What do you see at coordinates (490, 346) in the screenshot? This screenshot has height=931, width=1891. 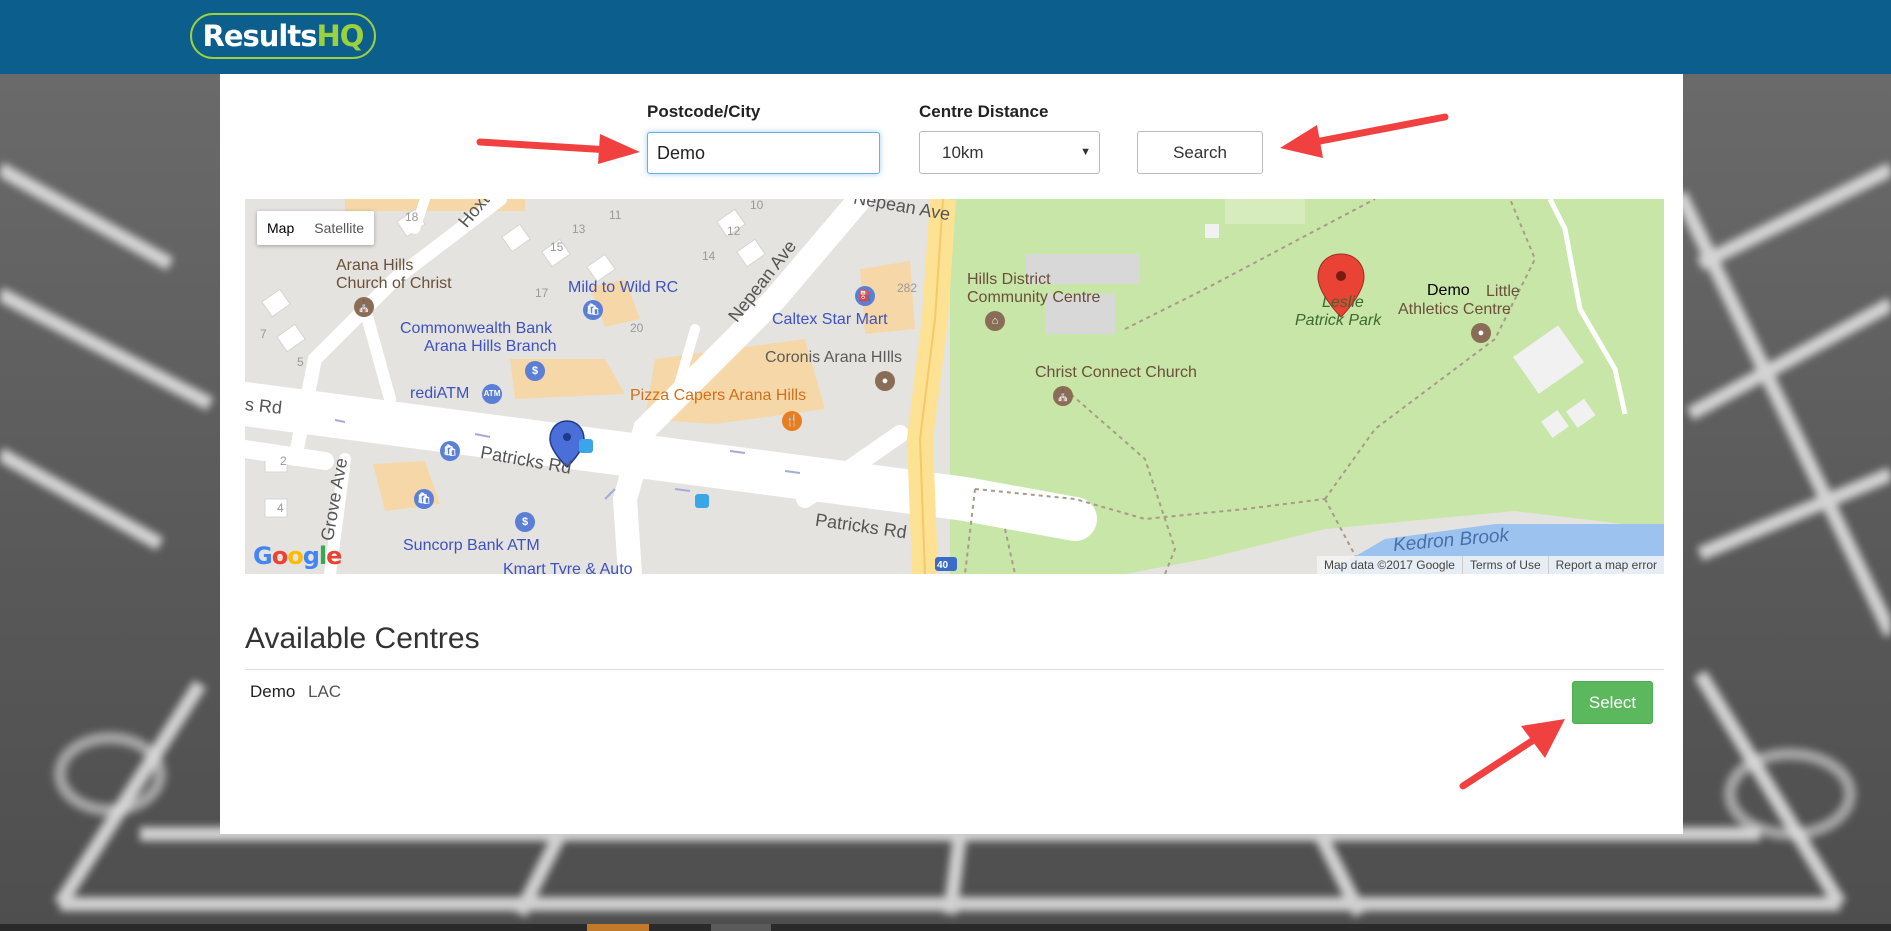 I see `place-label: Arana Hills Branch` at bounding box center [490, 346].